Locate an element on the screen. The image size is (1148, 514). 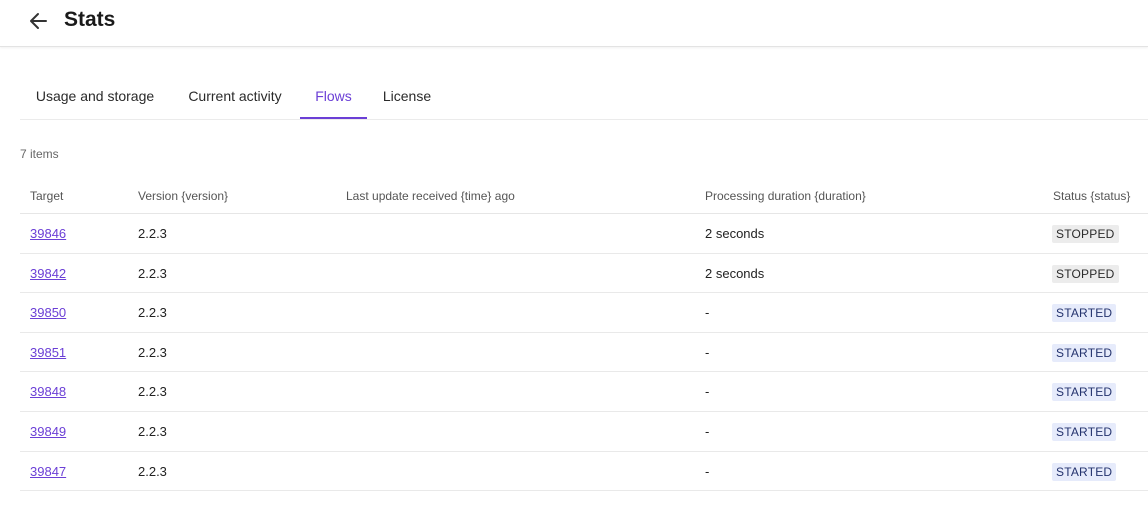
table-row: 39848 2.2.3 - STARTED is located at coordinates (584, 392).